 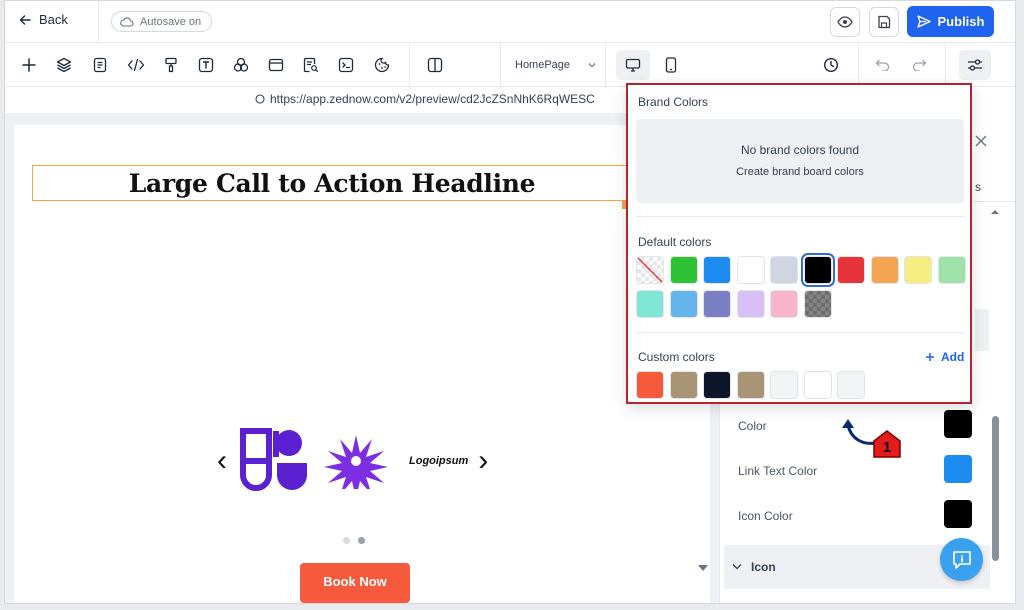 I want to click on carousel-dot, so click(x=346, y=540).